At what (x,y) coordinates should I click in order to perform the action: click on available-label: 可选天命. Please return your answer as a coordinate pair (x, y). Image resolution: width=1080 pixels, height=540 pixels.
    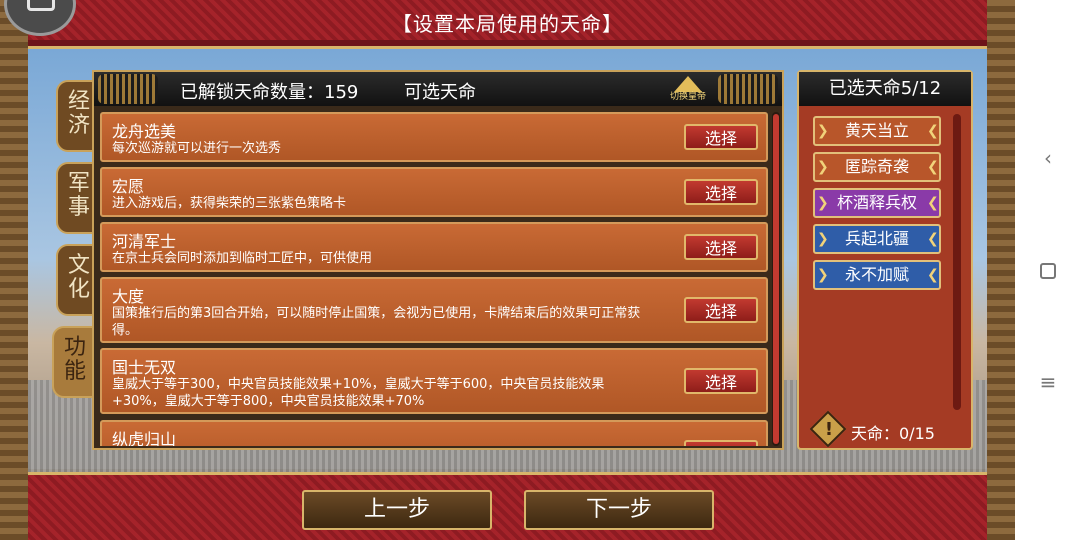
    Looking at the image, I should click on (440, 92).